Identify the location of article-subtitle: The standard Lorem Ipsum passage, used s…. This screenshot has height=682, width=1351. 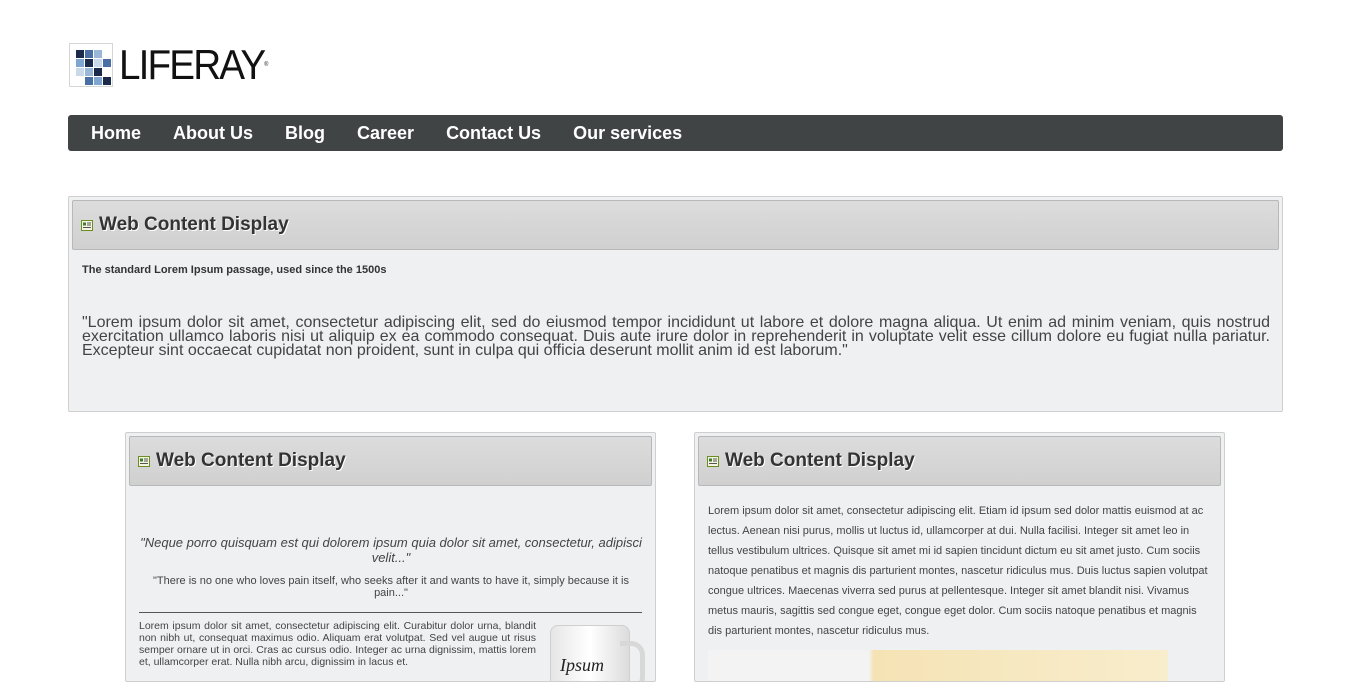
(234, 270).